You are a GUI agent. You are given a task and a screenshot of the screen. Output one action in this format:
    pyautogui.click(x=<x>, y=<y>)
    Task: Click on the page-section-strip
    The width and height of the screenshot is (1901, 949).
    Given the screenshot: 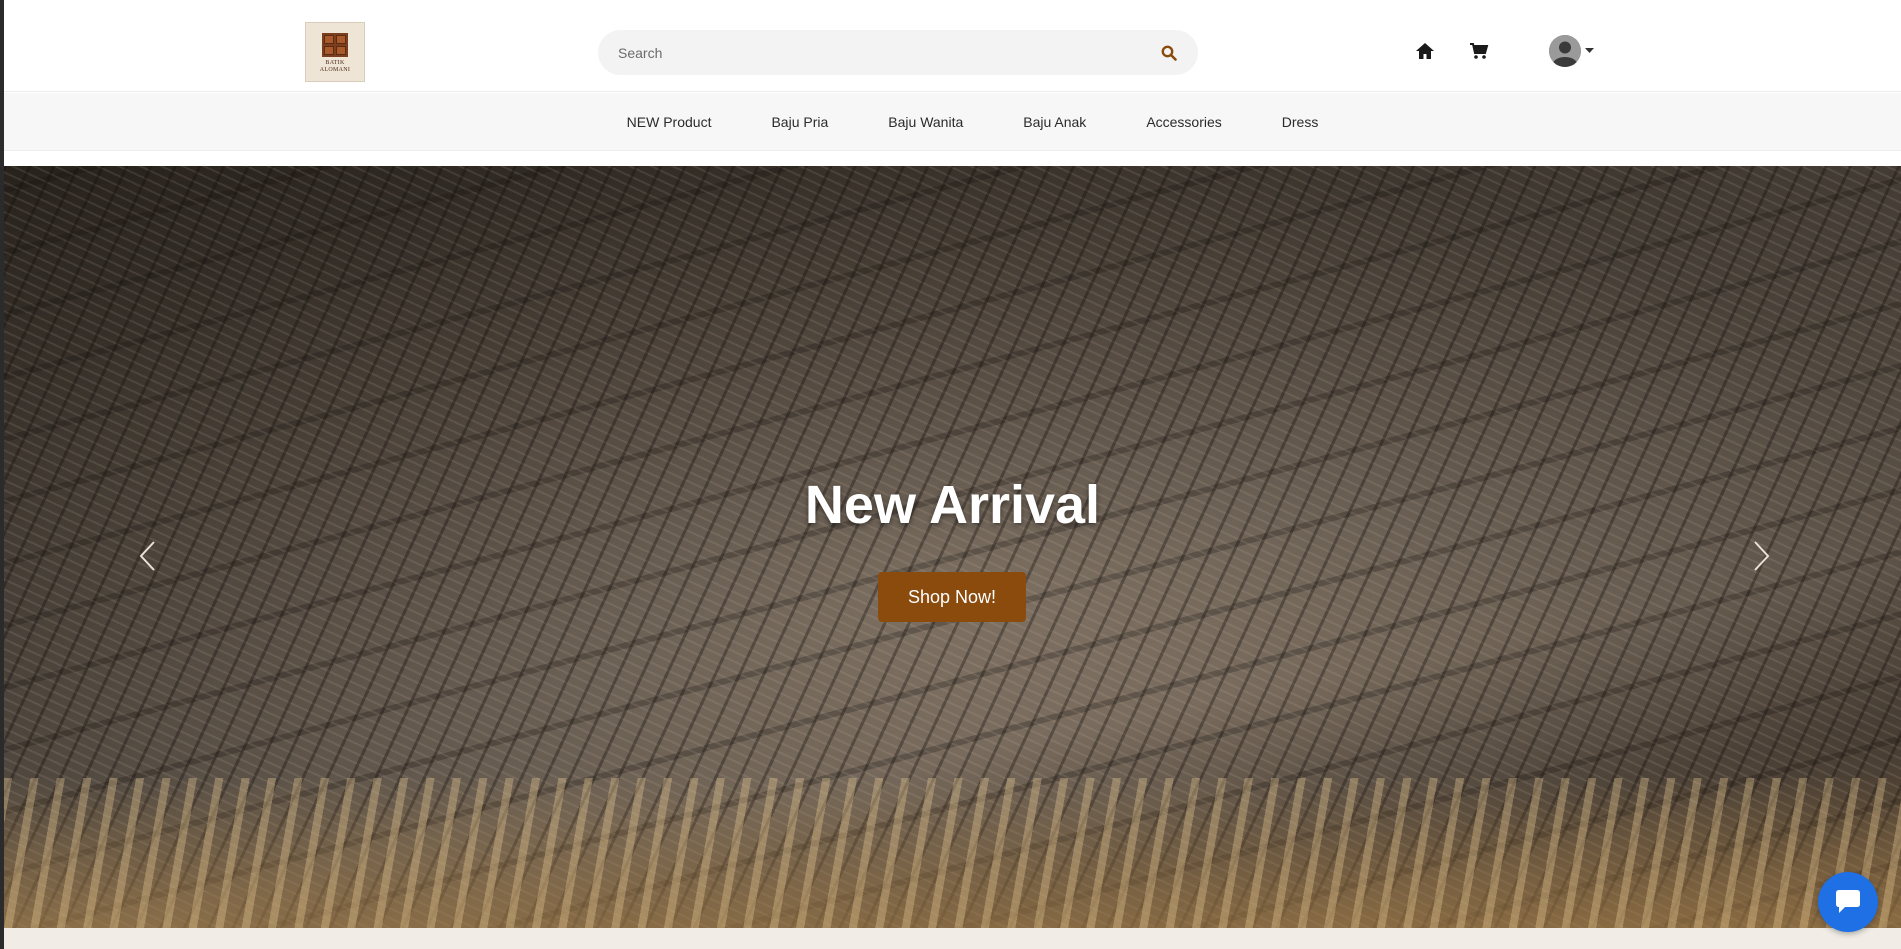 What is the action you would take?
    pyautogui.click(x=952, y=938)
    